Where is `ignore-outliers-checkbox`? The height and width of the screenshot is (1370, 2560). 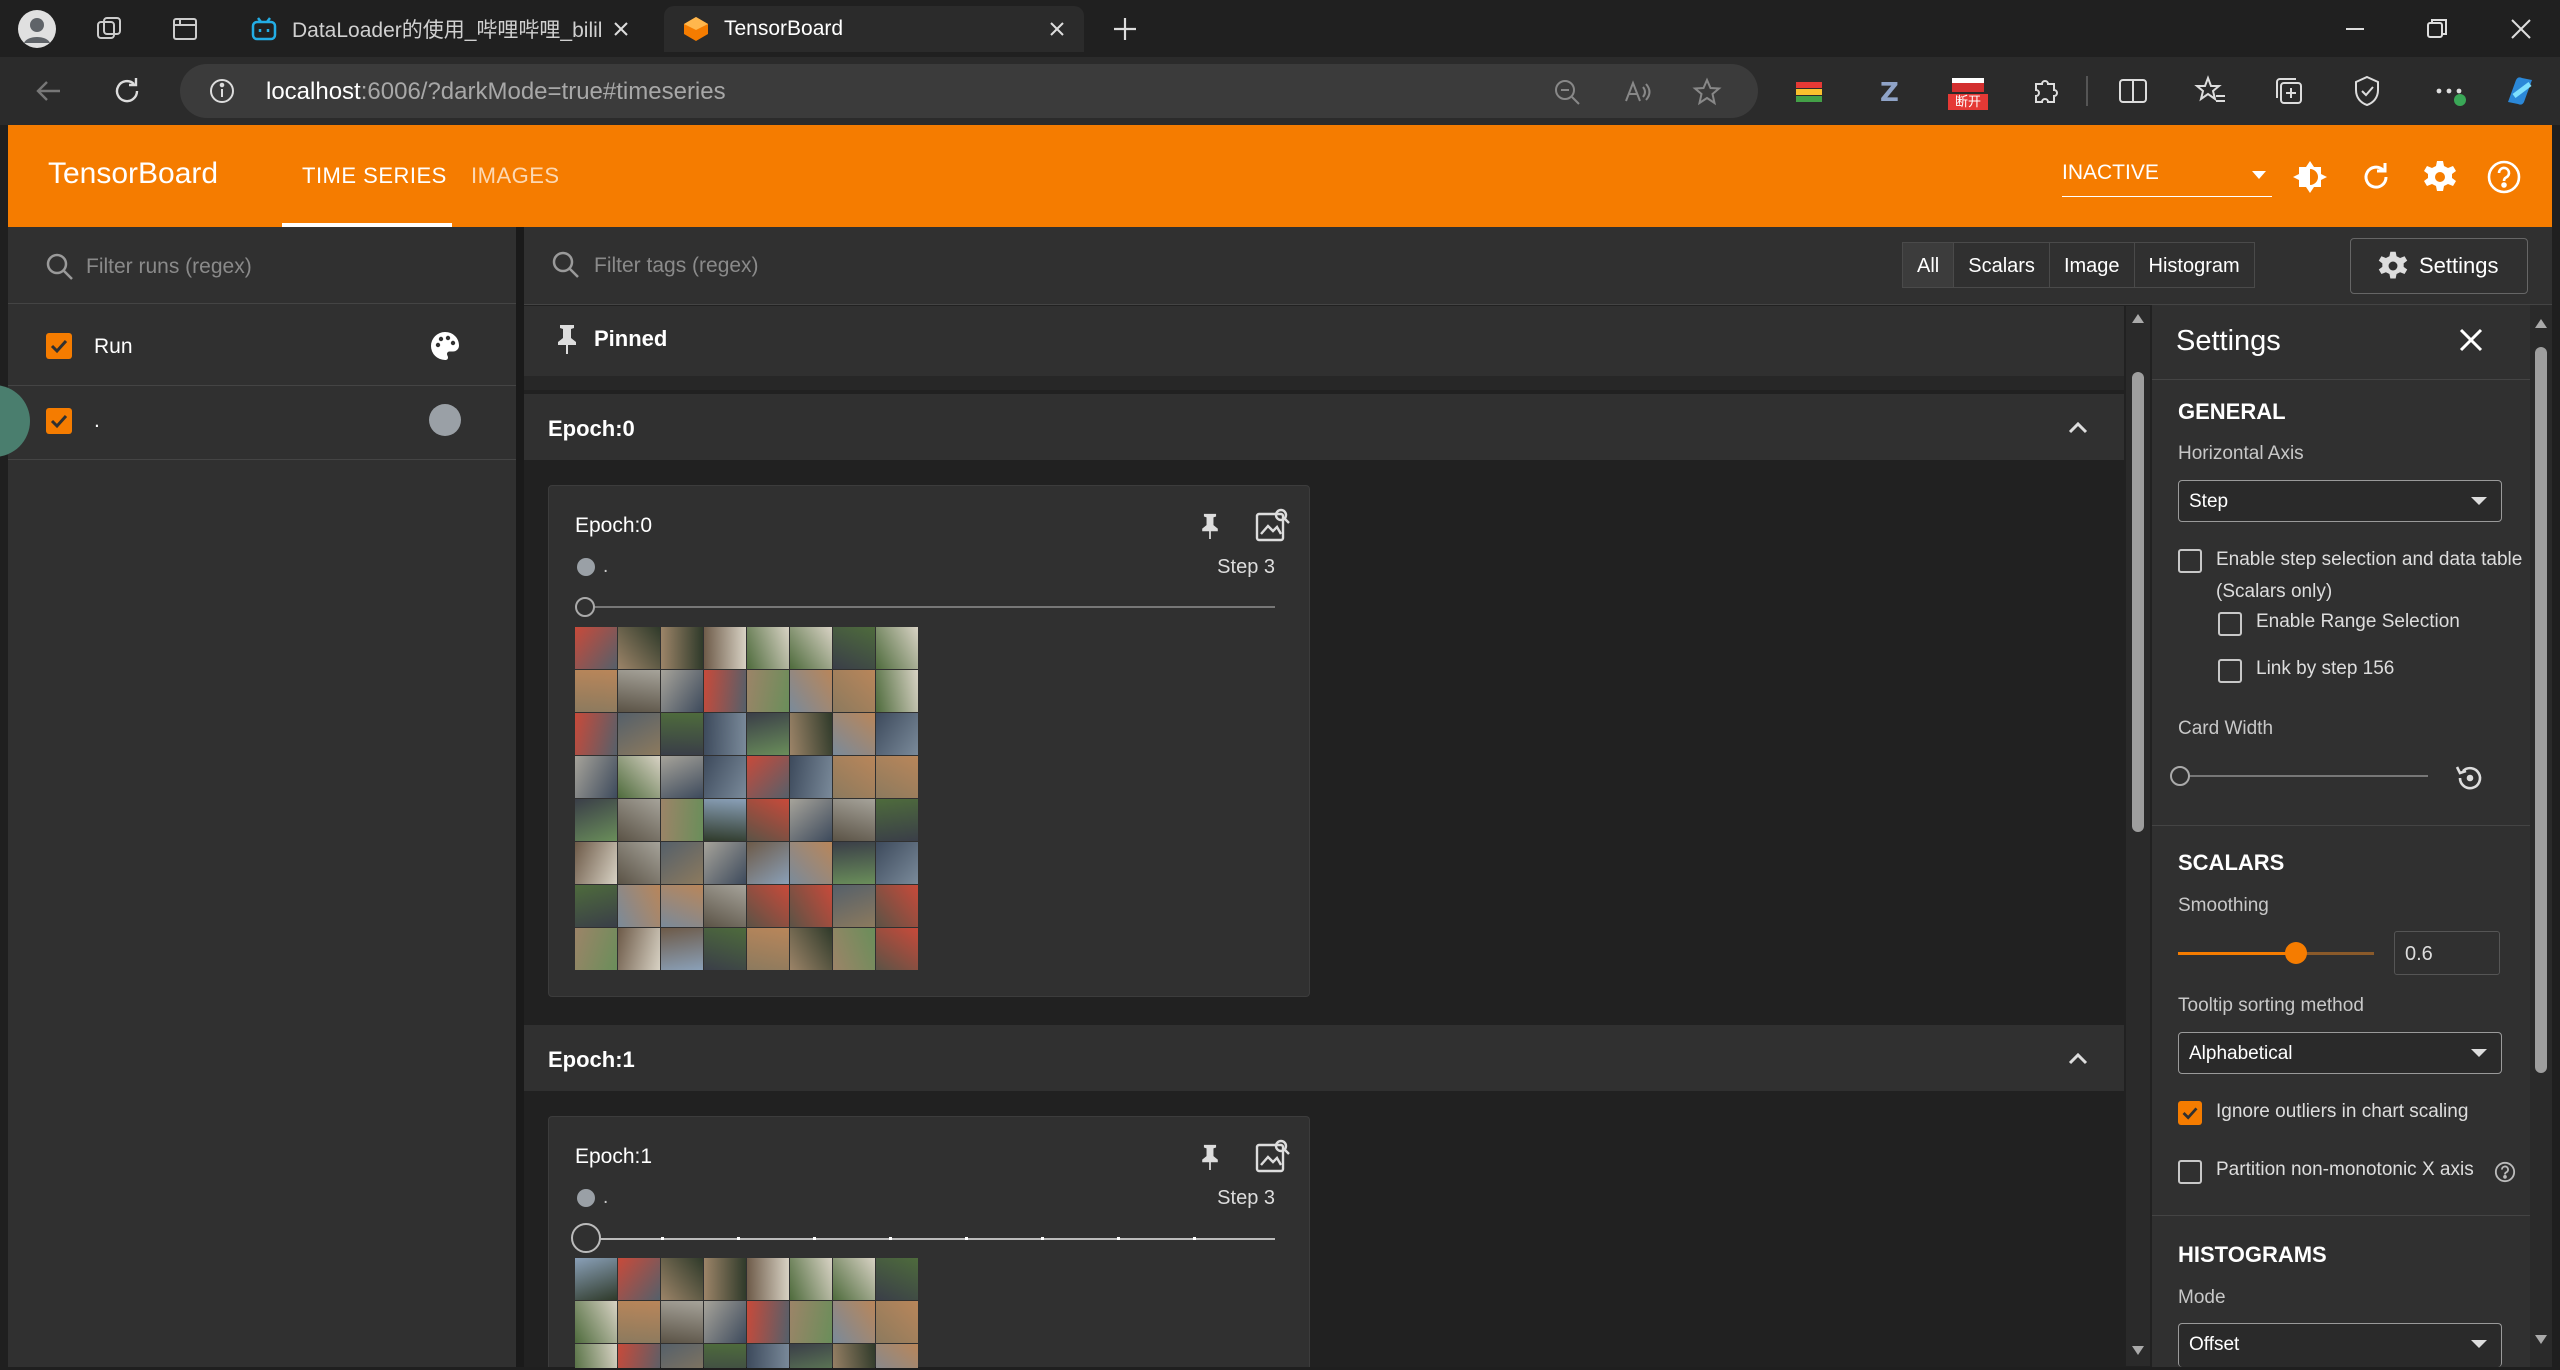 ignore-outliers-checkbox is located at coordinates (2190, 1113).